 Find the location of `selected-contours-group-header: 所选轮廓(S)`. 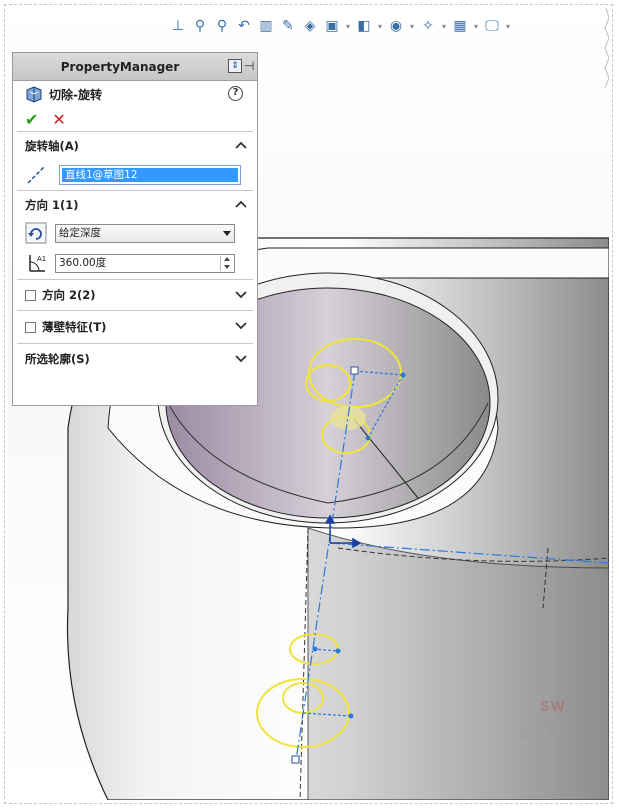

selected-contours-group-header: 所选轮廓(S) is located at coordinates (135, 359).